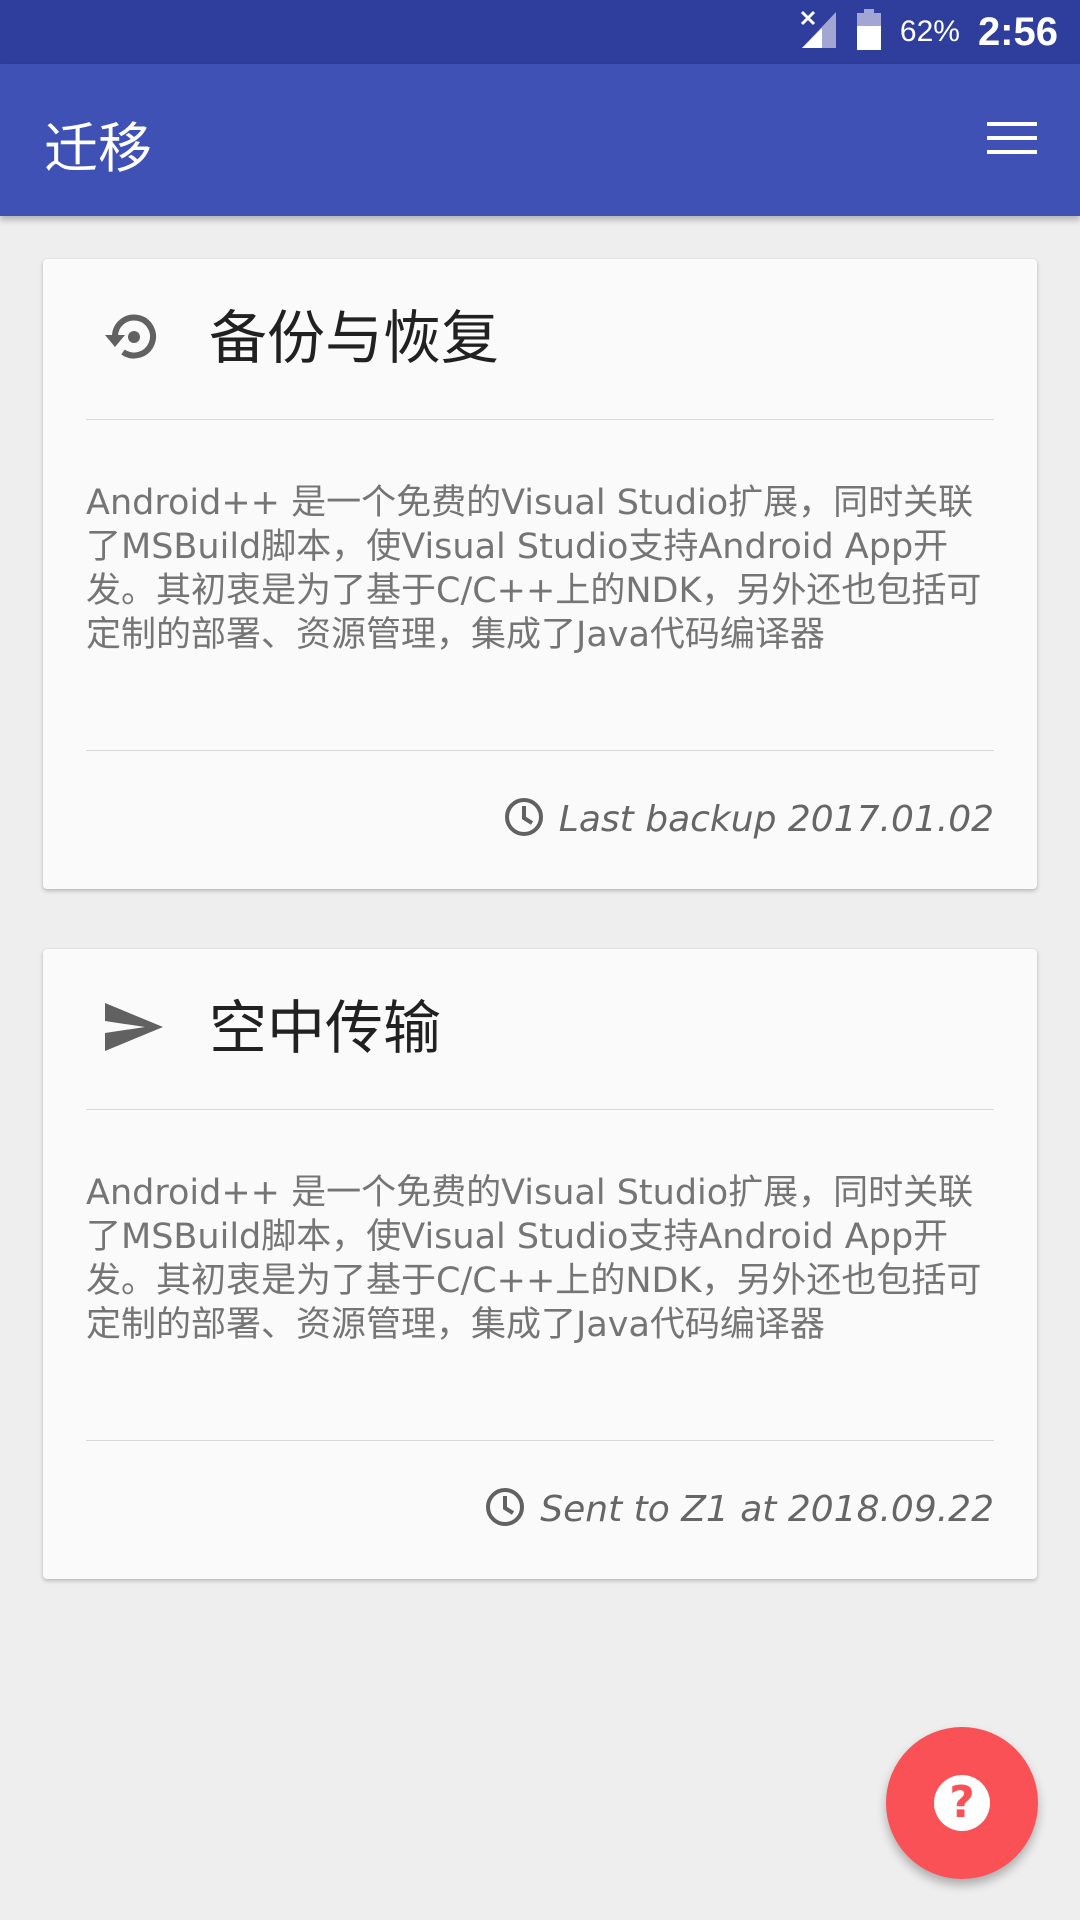  I want to click on send-icon, so click(133, 1027).